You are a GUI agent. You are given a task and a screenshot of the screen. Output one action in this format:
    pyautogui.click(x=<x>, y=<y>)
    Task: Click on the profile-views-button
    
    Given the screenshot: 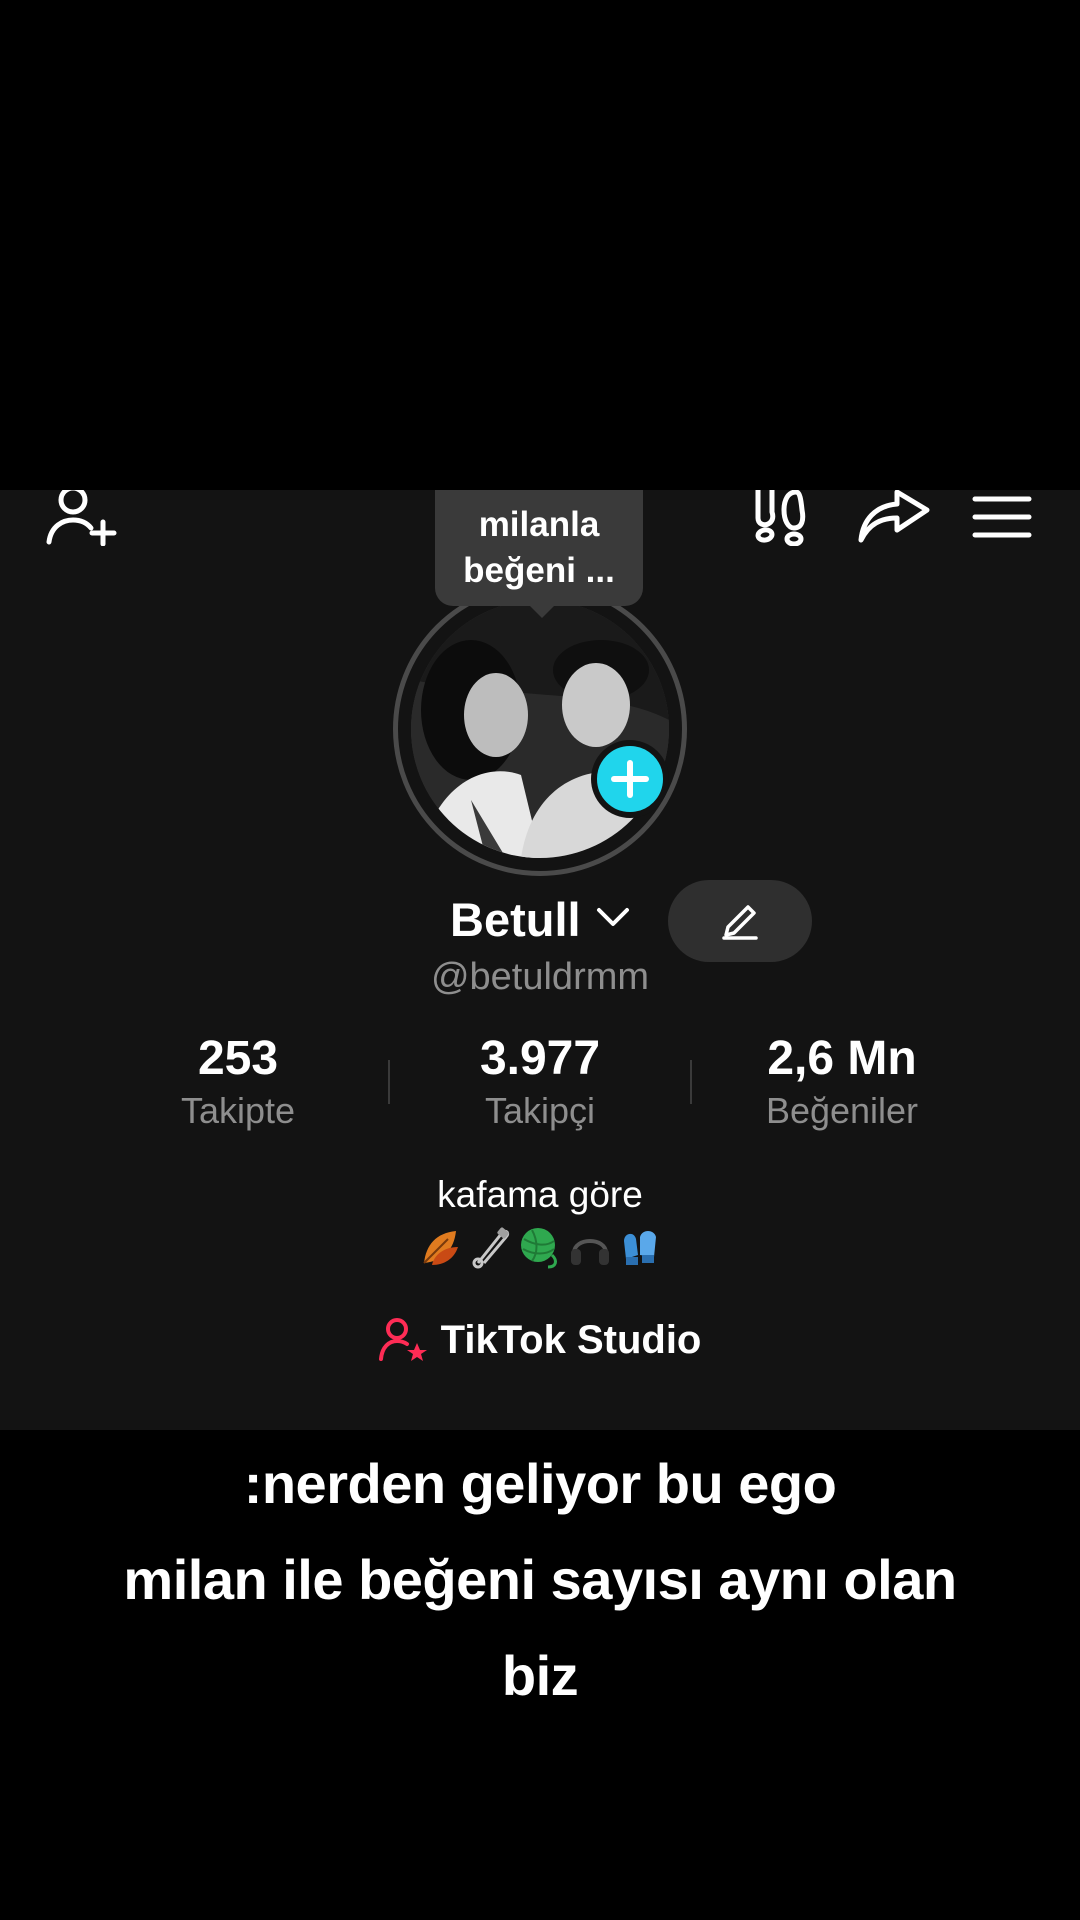 What is the action you would take?
    pyautogui.click(x=780, y=518)
    